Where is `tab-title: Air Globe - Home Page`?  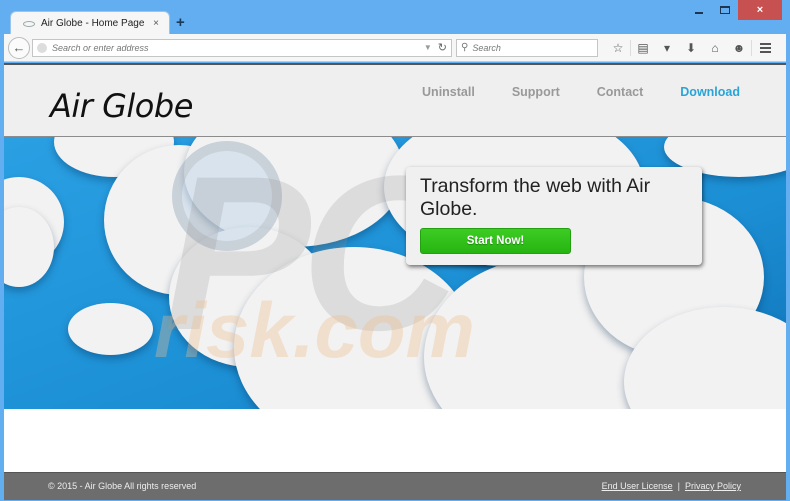
tab-title: Air Globe - Home Page is located at coordinates (93, 23).